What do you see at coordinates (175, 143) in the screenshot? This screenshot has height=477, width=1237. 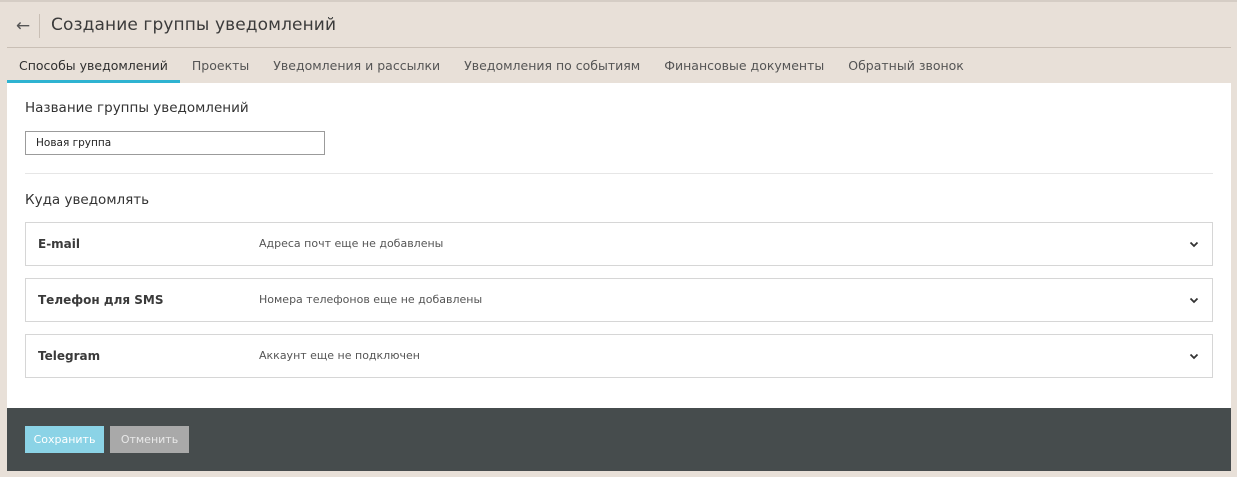 I see `group-name-input` at bounding box center [175, 143].